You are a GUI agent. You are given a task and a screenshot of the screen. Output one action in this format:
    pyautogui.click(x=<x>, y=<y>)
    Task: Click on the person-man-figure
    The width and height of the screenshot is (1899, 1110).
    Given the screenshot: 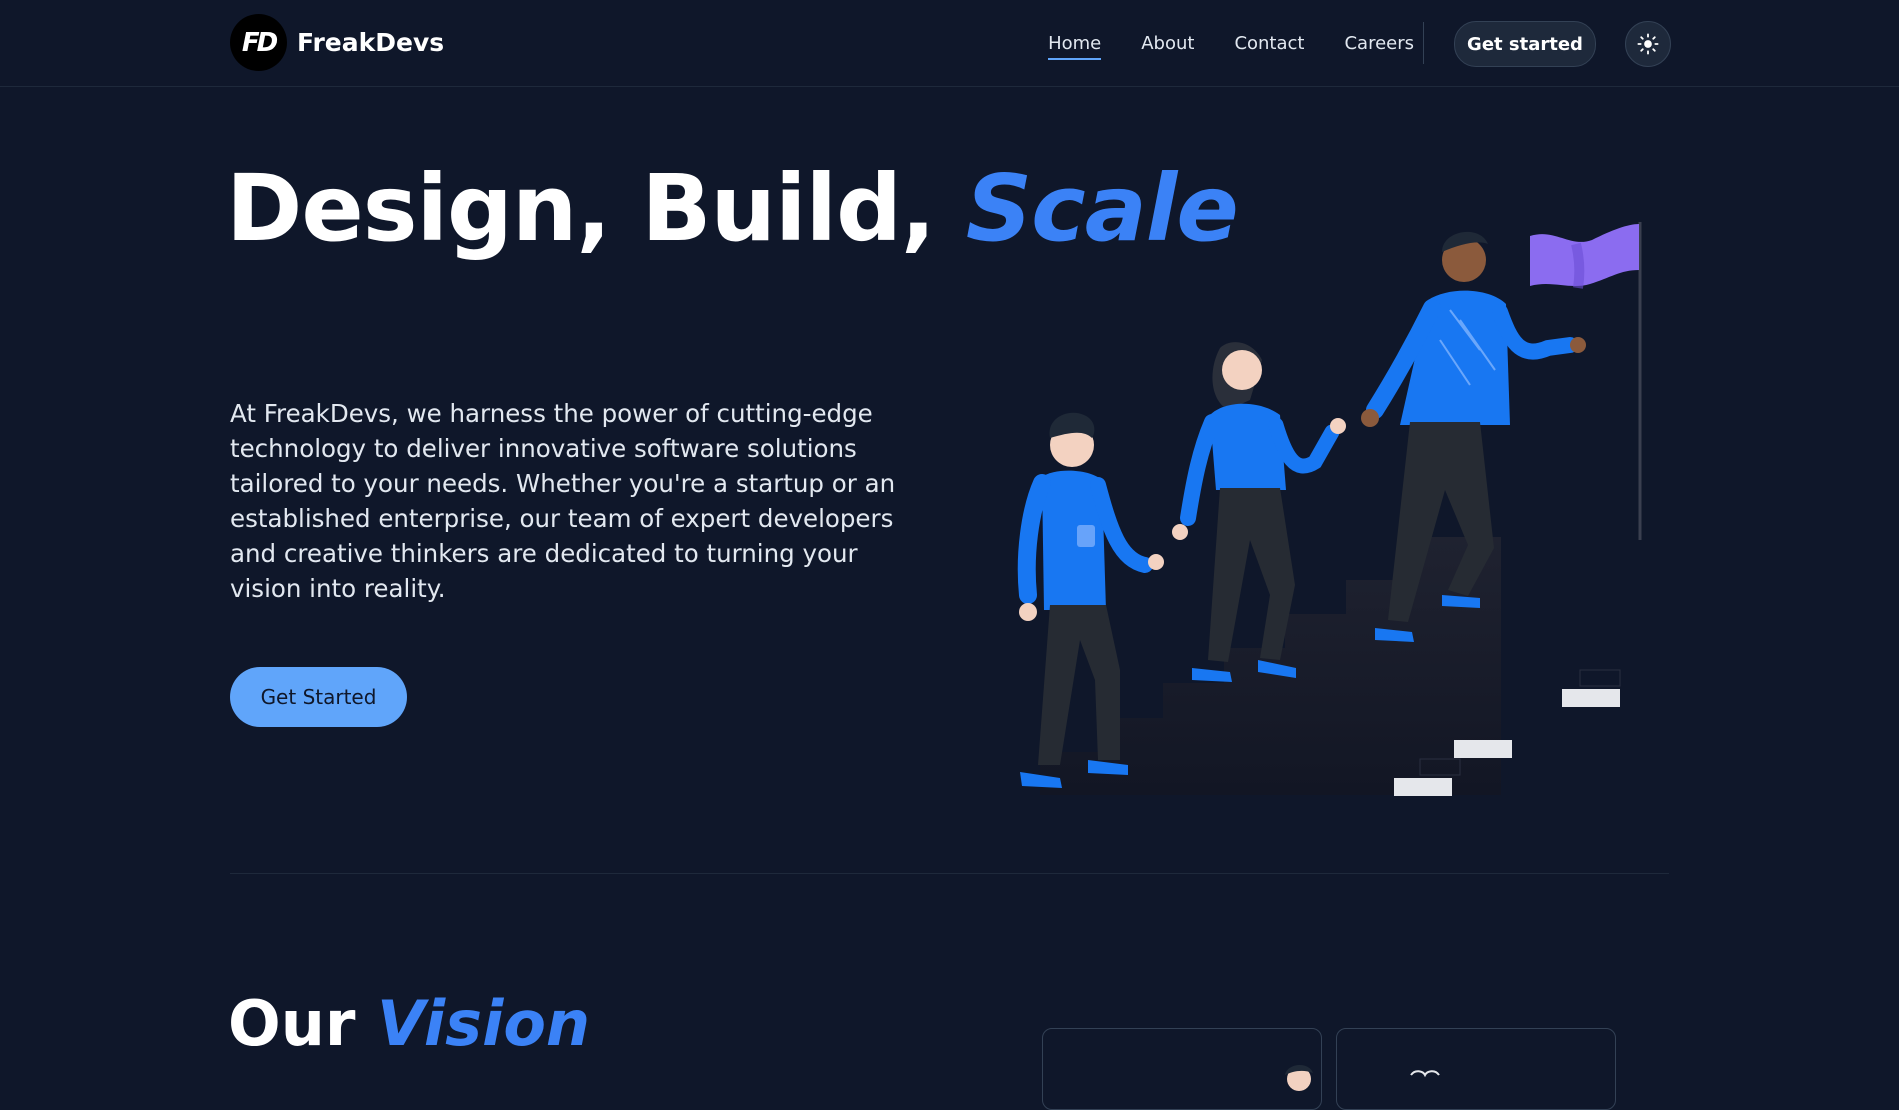 What is the action you would take?
    pyautogui.click(x=1473, y=436)
    